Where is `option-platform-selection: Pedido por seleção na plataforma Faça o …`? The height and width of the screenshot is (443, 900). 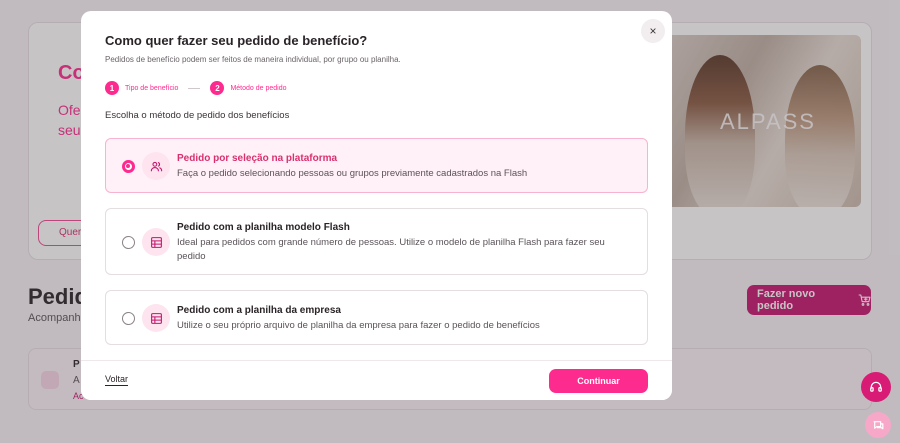 option-platform-selection: Pedido por seleção na plataforma Faça o … is located at coordinates (376, 165).